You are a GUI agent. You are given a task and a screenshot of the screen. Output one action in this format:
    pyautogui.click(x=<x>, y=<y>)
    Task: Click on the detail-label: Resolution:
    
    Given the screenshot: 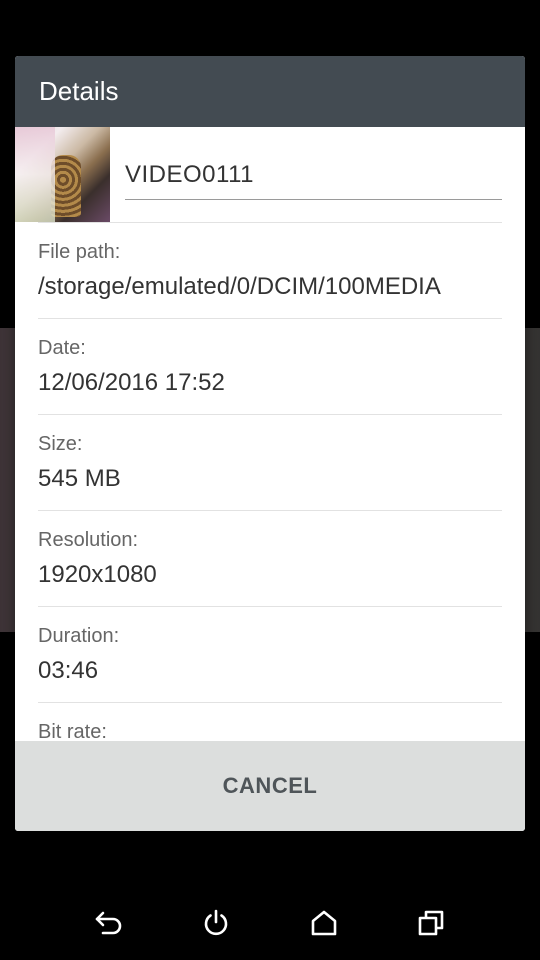 What is the action you would take?
    pyautogui.click(x=88, y=540)
    